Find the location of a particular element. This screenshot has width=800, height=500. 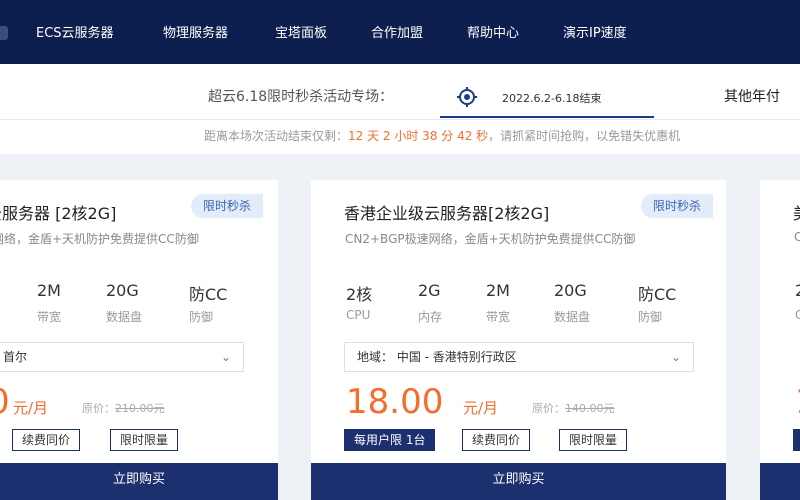

badge-one-per-user: 每用户限 1台 is located at coordinates (390, 440).